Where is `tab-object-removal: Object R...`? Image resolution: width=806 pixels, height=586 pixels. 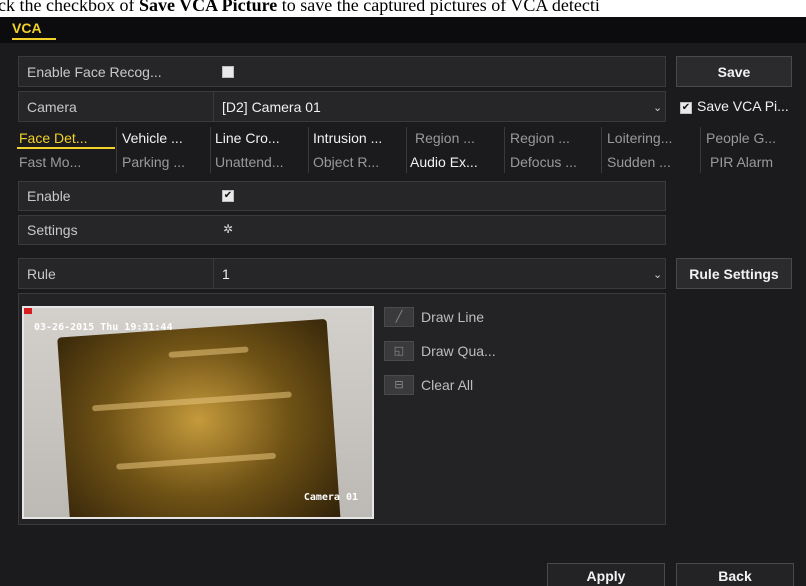
tab-object-removal: Object R... is located at coordinates (359, 162).